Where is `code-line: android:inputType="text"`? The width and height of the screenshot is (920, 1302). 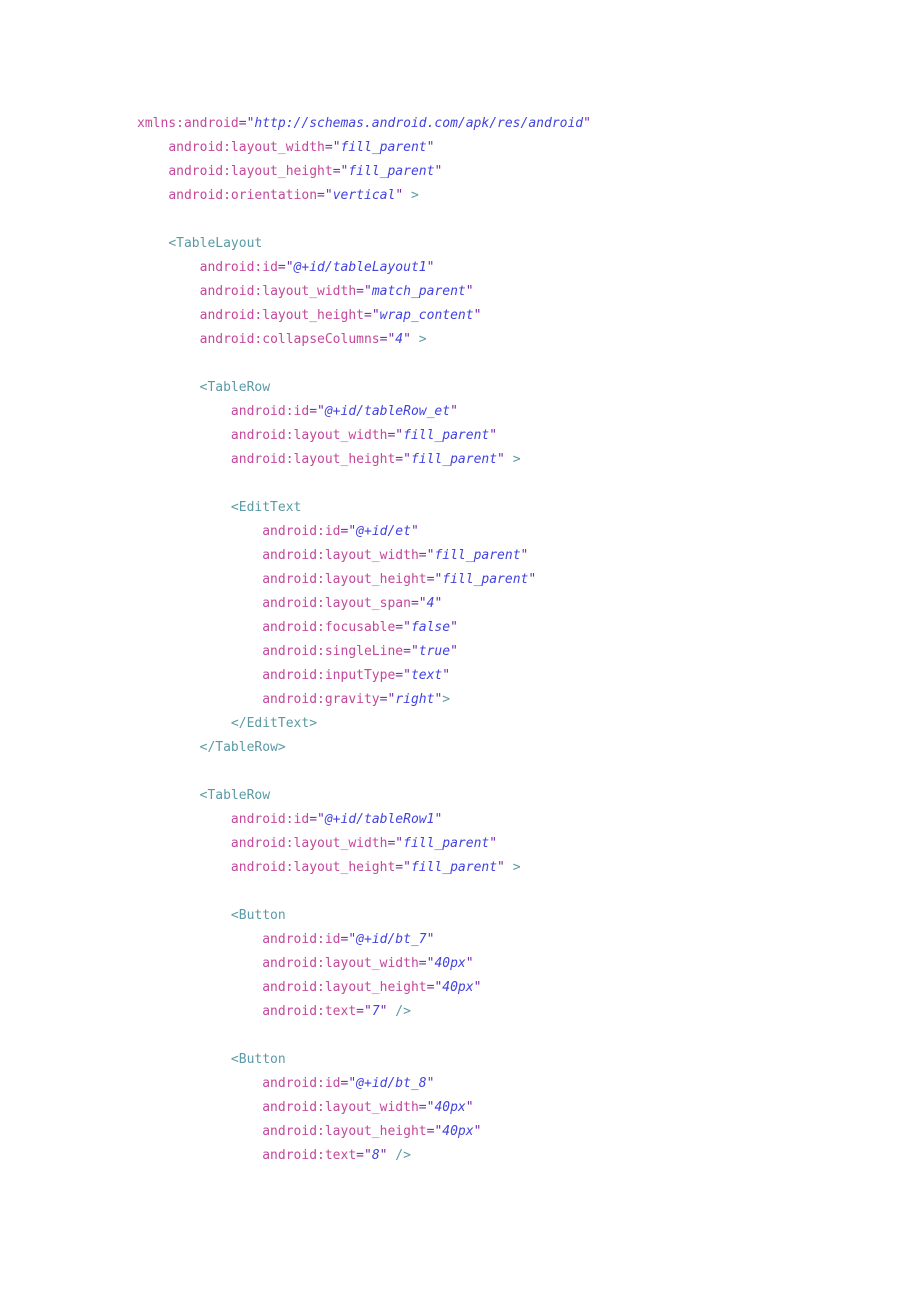 code-line: android:inputType="text" is located at coordinates (364, 676).